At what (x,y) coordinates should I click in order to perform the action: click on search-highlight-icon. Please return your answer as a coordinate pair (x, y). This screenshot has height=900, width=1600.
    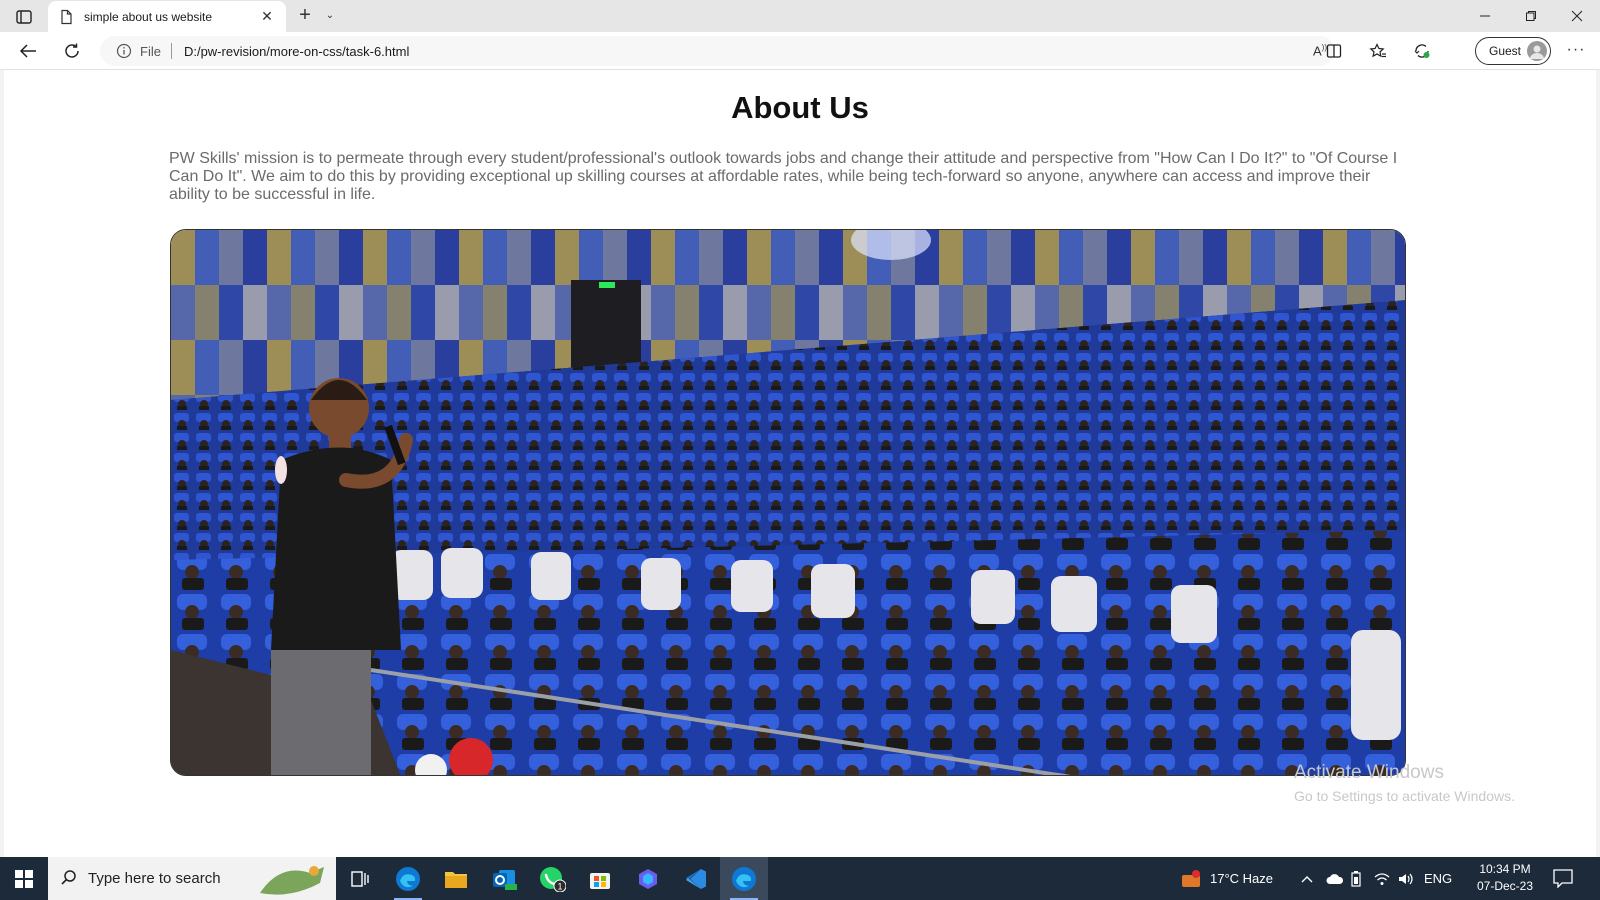
    Looking at the image, I should click on (292, 880).